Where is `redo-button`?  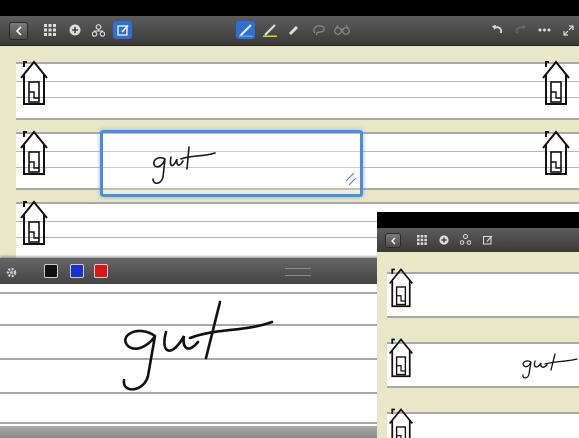 redo-button is located at coordinates (520, 30).